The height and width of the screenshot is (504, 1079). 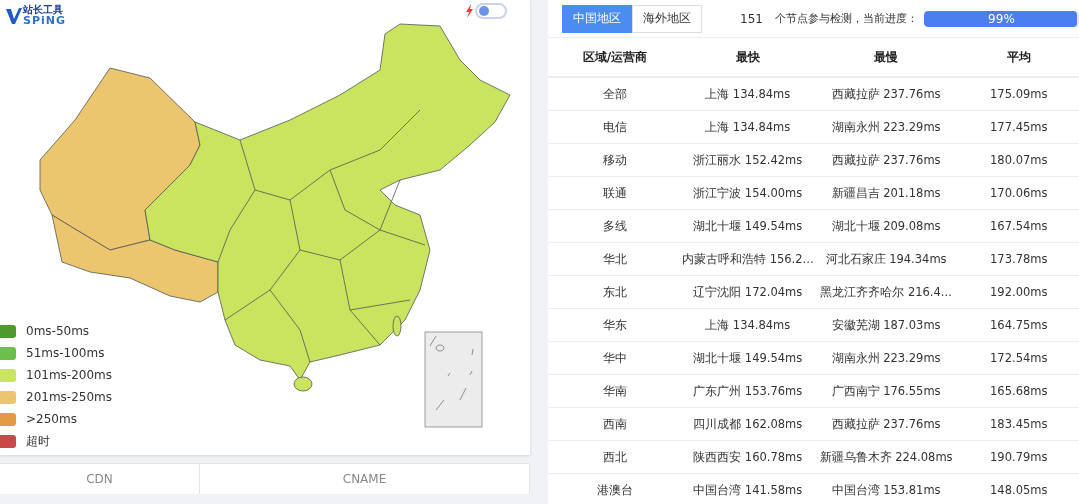 I want to click on table-cell: 180.07ms, so click(x=1018, y=160).